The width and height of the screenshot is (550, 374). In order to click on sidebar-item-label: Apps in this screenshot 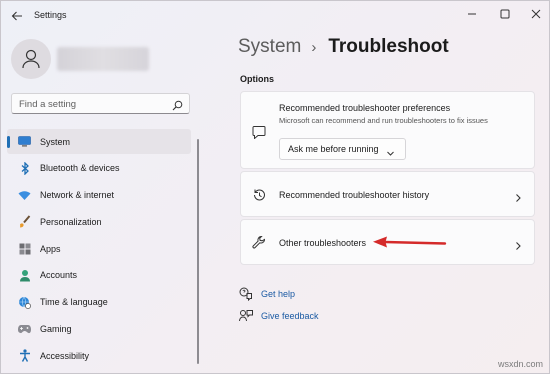, I will do `click(50, 248)`.